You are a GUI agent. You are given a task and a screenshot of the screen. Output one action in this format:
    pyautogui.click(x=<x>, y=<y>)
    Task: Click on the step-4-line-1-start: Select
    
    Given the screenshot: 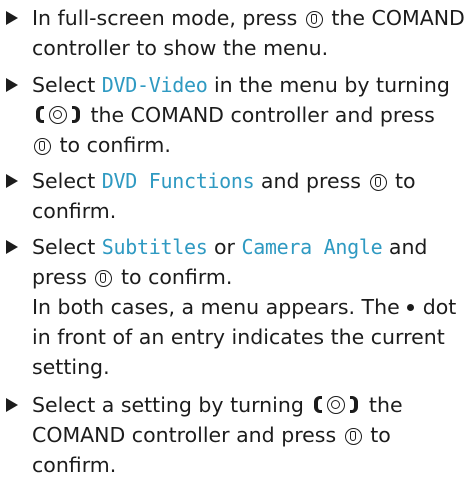 What is the action you would take?
    pyautogui.click(x=67, y=247)
    